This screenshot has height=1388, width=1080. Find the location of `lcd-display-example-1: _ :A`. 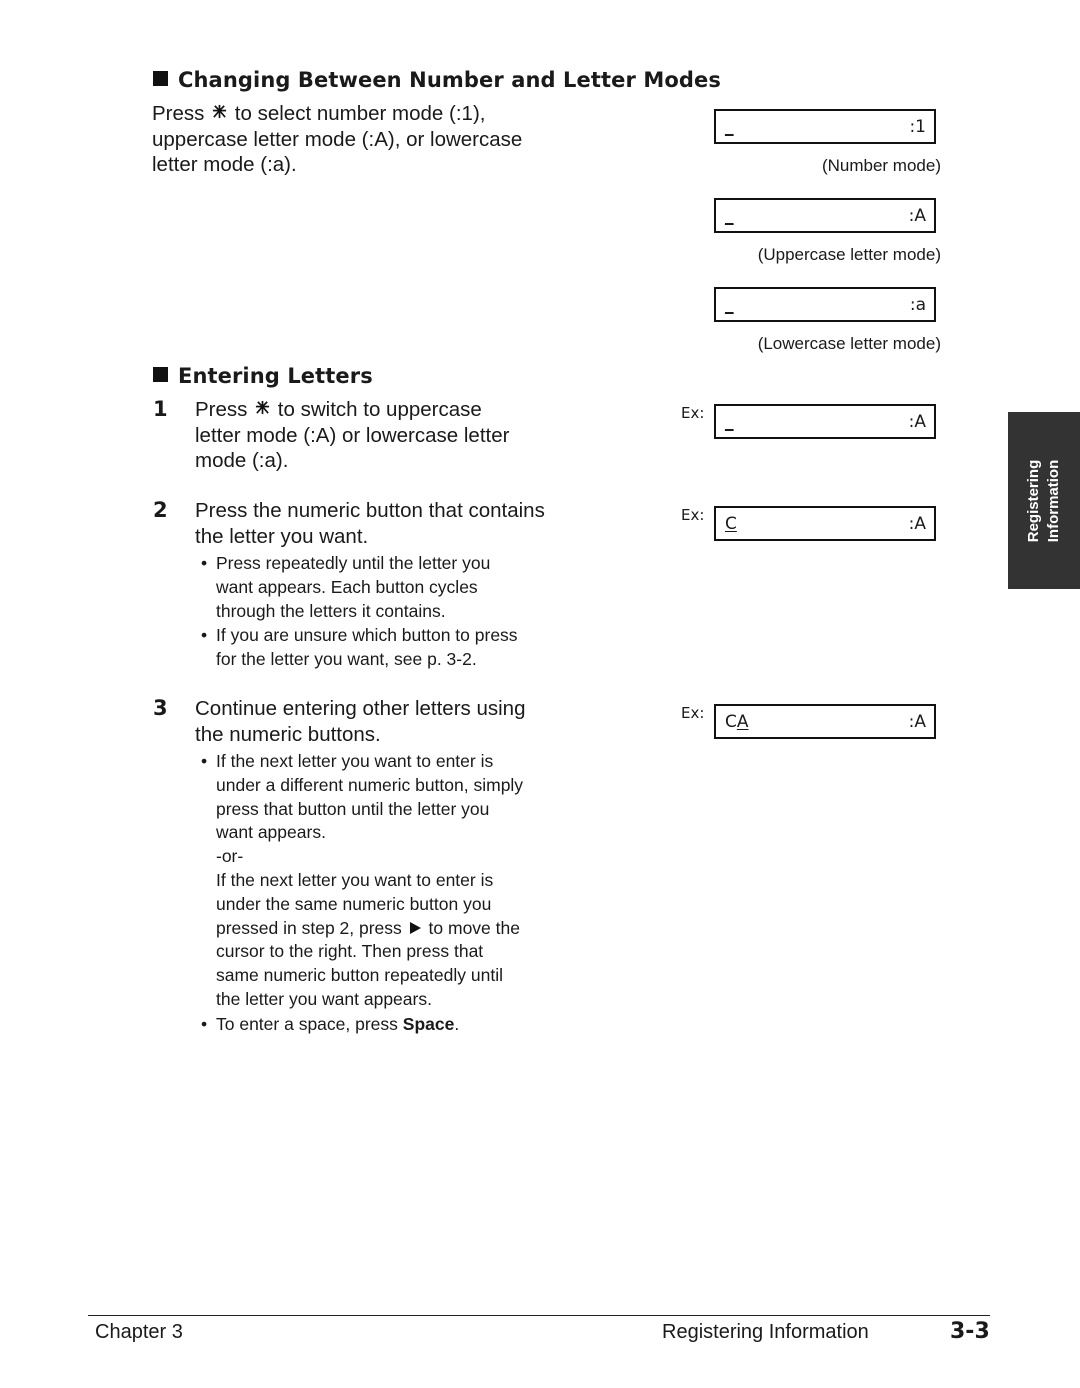

lcd-display-example-1: _ :A is located at coordinates (825, 421).